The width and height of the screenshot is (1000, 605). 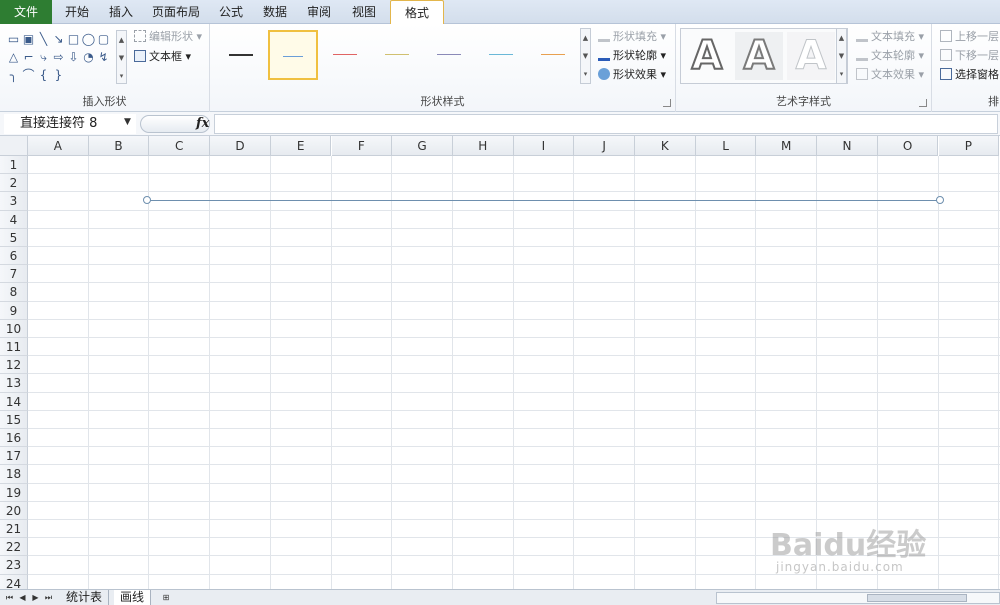 I want to click on shape-option-icon: }, so click(x=58, y=75).